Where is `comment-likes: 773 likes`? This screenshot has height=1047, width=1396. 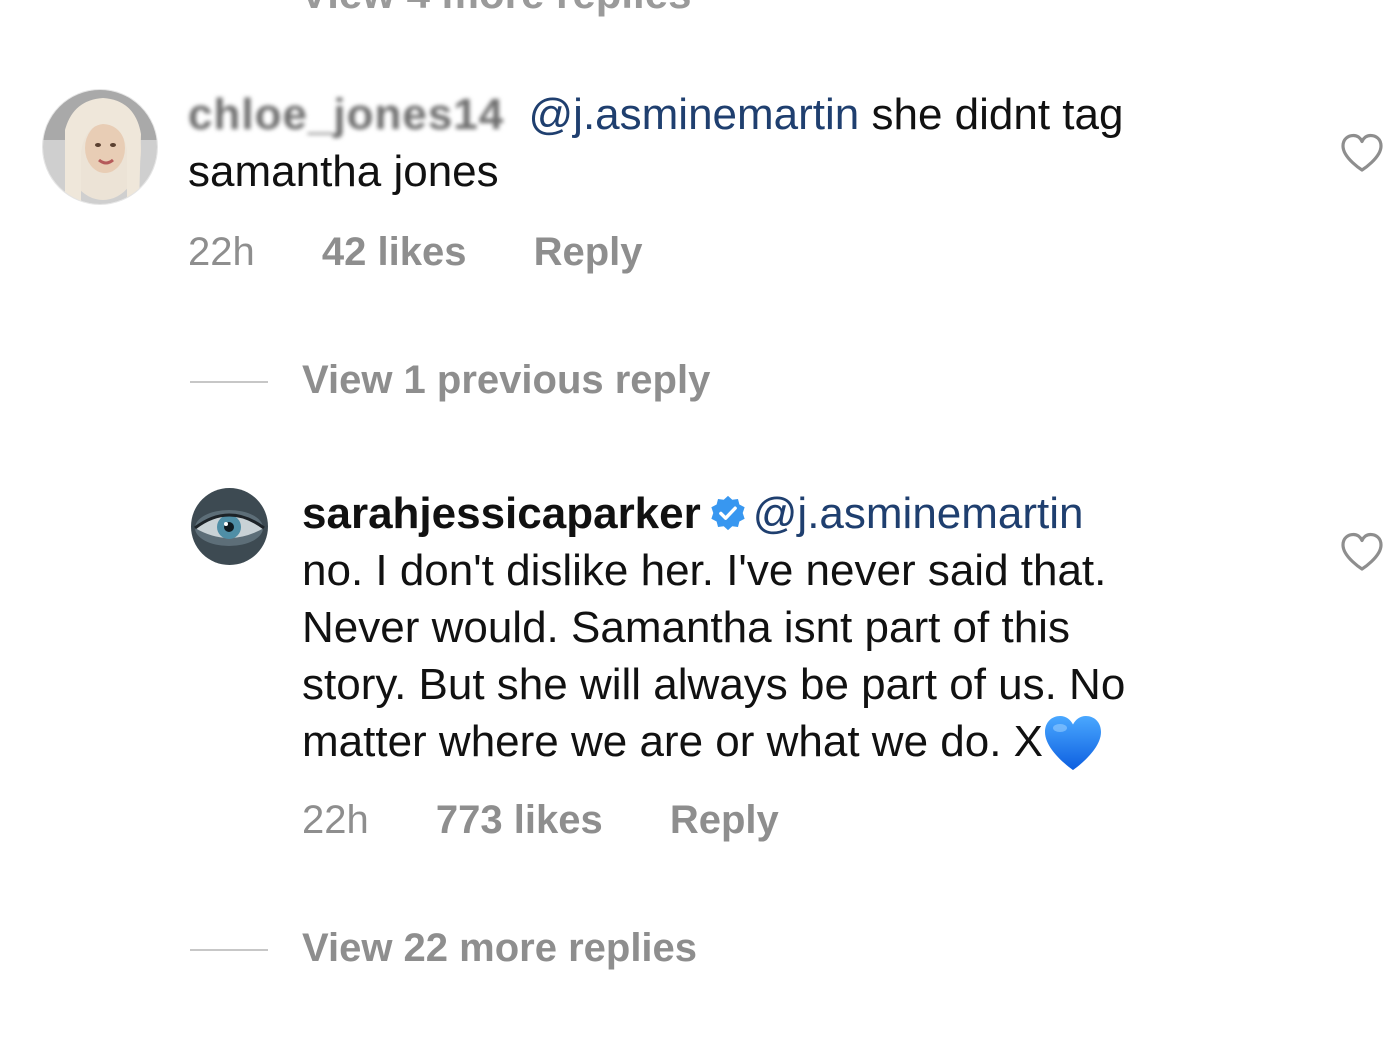 comment-likes: 773 likes is located at coordinates (519, 820).